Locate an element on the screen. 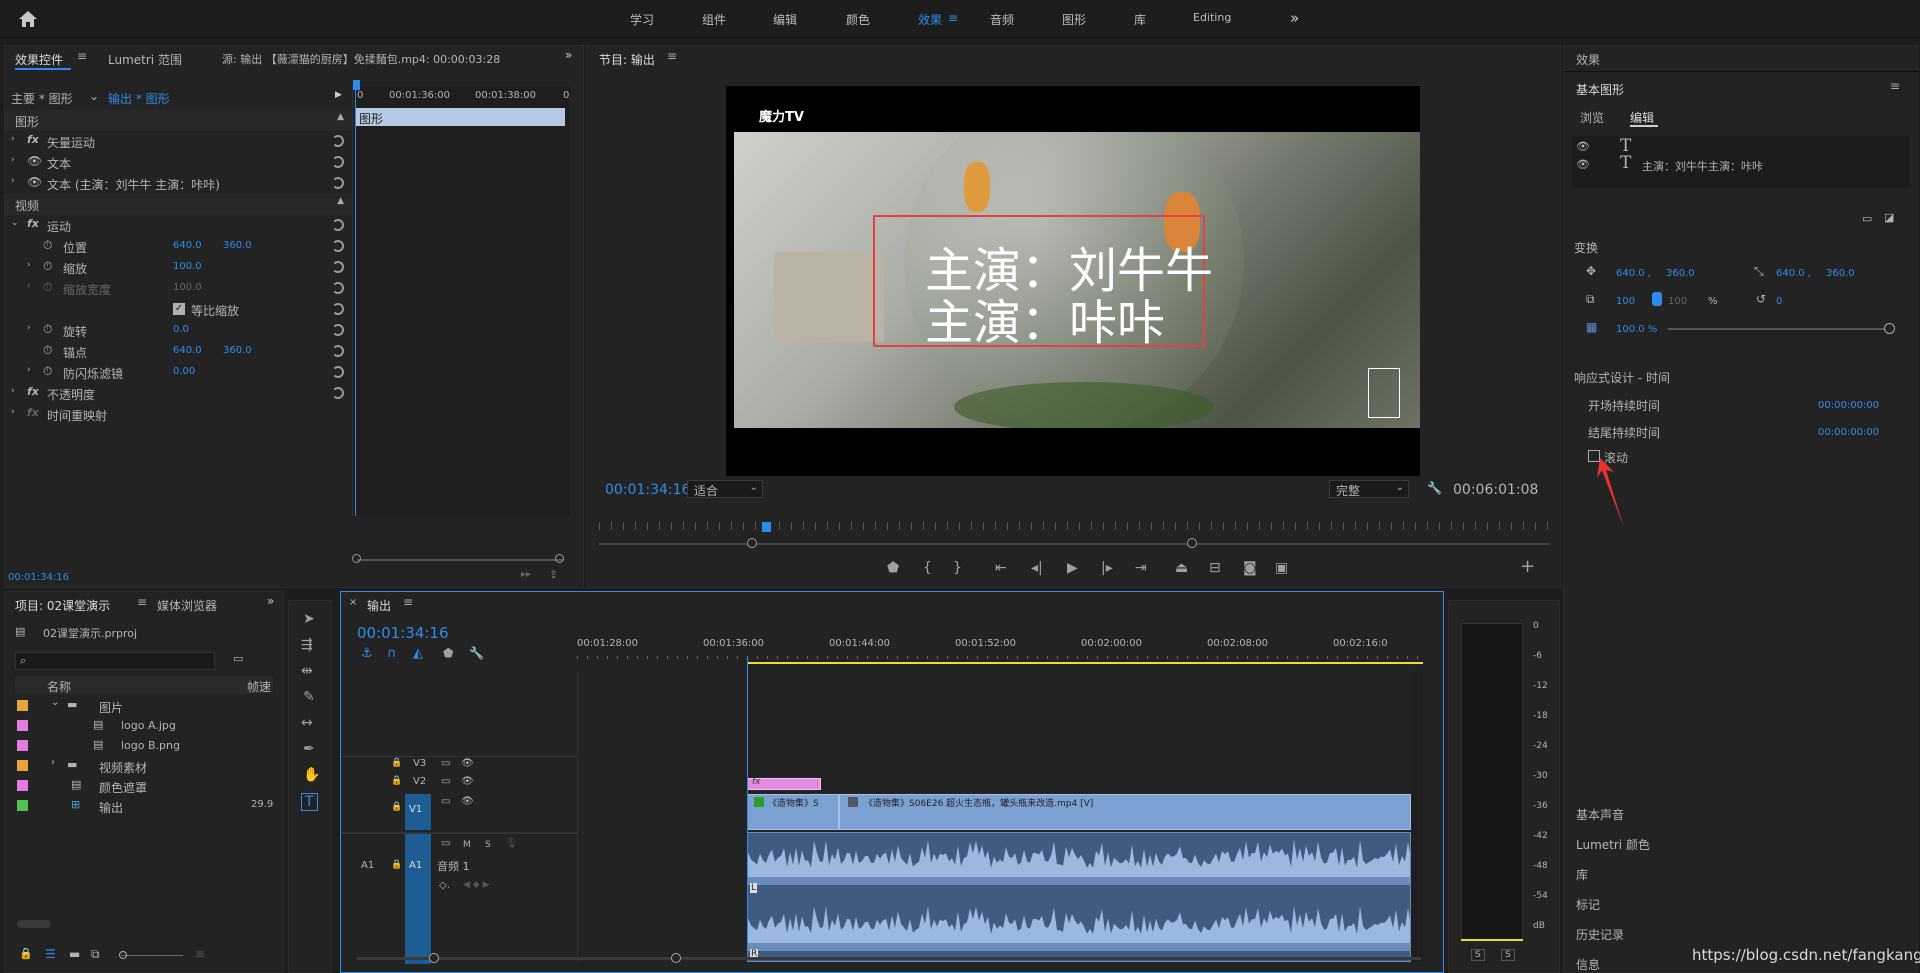 The width and height of the screenshot is (1920, 973). track-v1: 🔒 V1 ▭ 👁 is located at coordinates (459, 812).